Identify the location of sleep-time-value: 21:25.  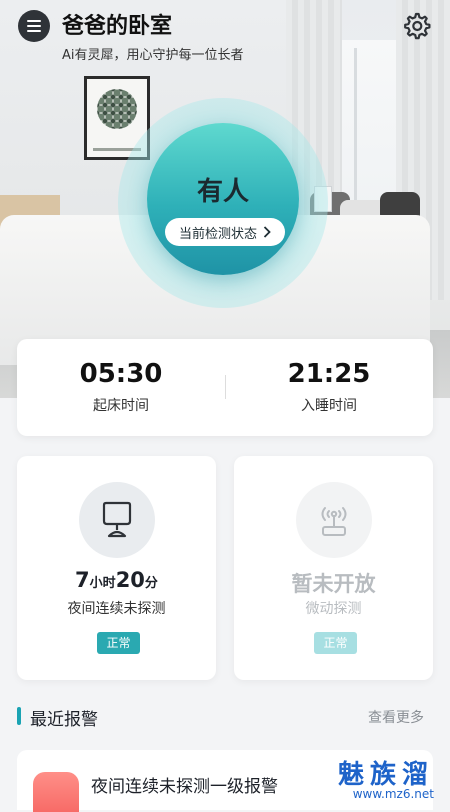
(329, 374).